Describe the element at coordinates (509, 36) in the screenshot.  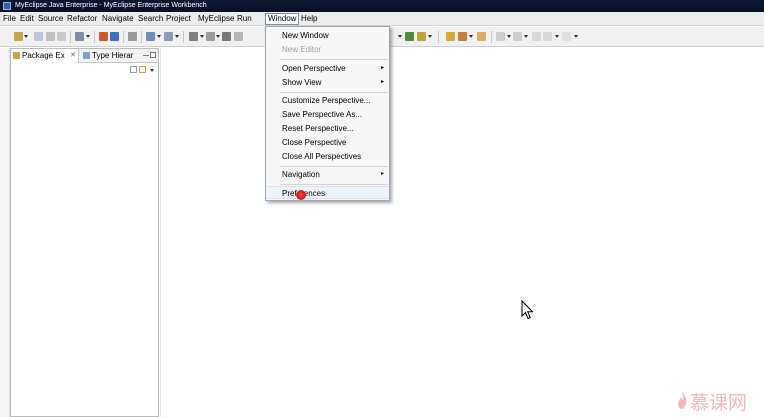
I see `next-annotation-dropdown-arrow-icon` at that location.